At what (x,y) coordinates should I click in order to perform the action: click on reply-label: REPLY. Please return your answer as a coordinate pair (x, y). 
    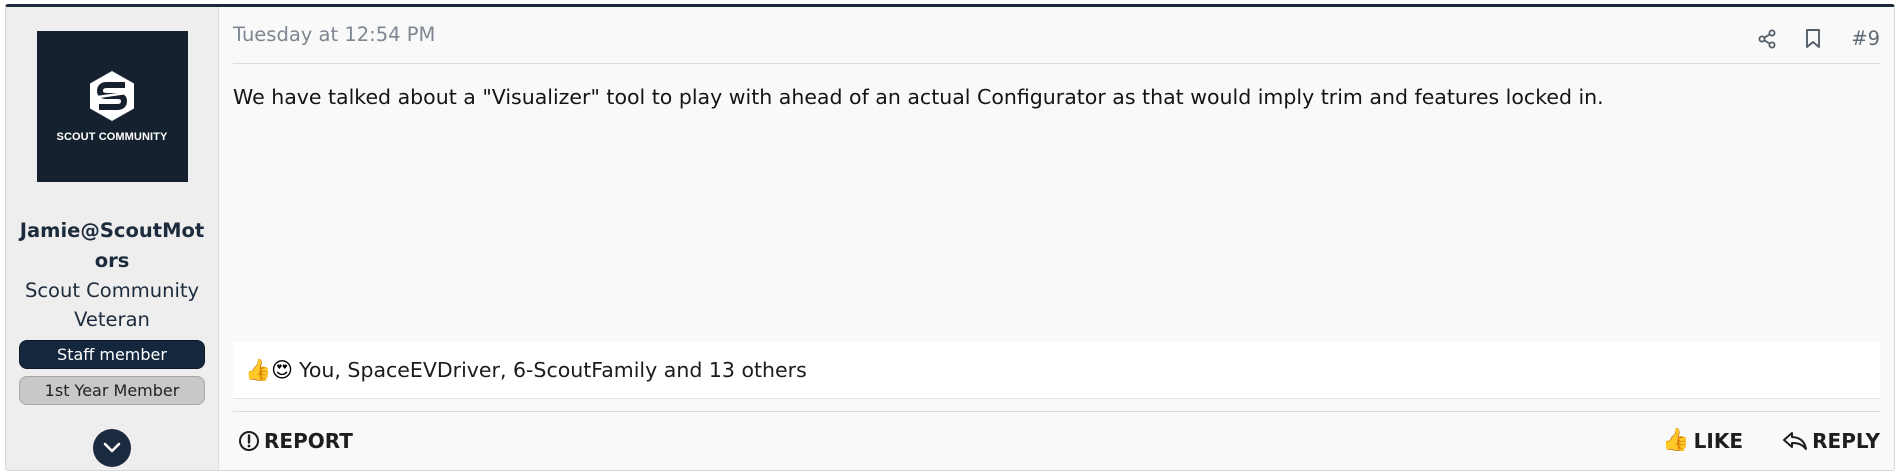
    Looking at the image, I should click on (1846, 441).